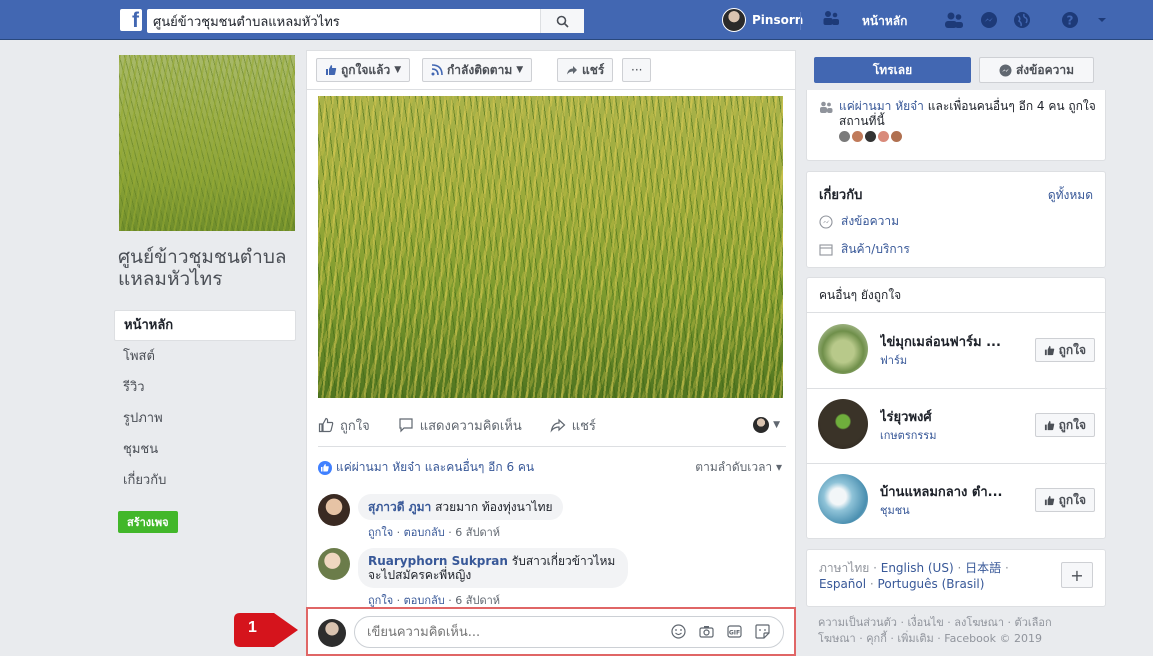 Image resolution: width=1153 pixels, height=656 pixels. What do you see at coordinates (252, 627) in the screenshot?
I see `step-number: 1` at bounding box center [252, 627].